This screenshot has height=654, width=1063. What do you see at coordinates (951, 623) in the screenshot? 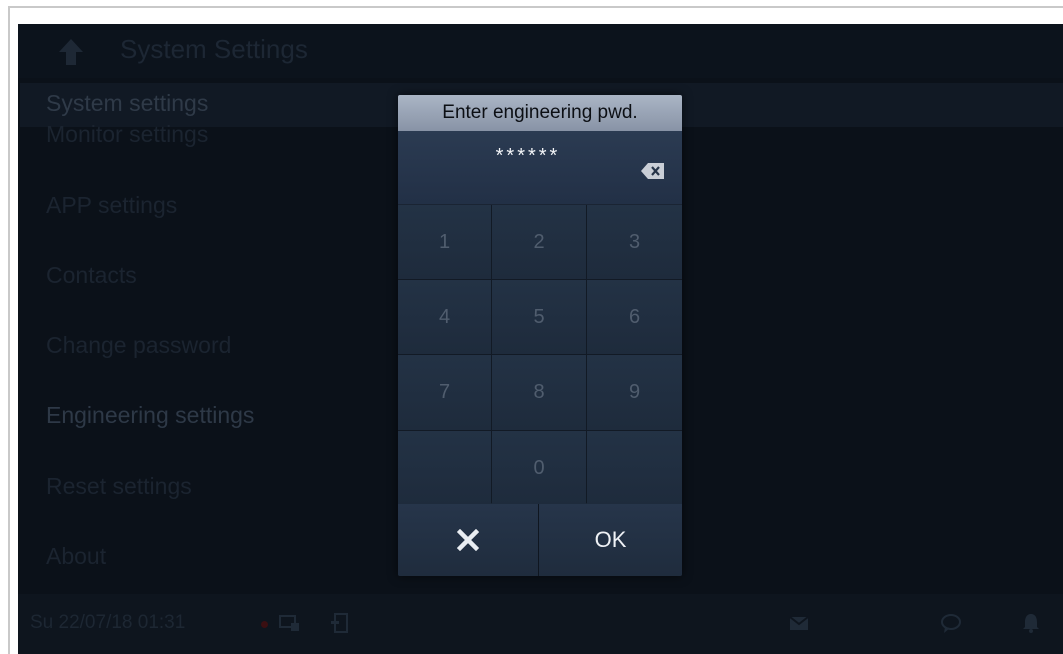
I see `chat-icon` at bounding box center [951, 623].